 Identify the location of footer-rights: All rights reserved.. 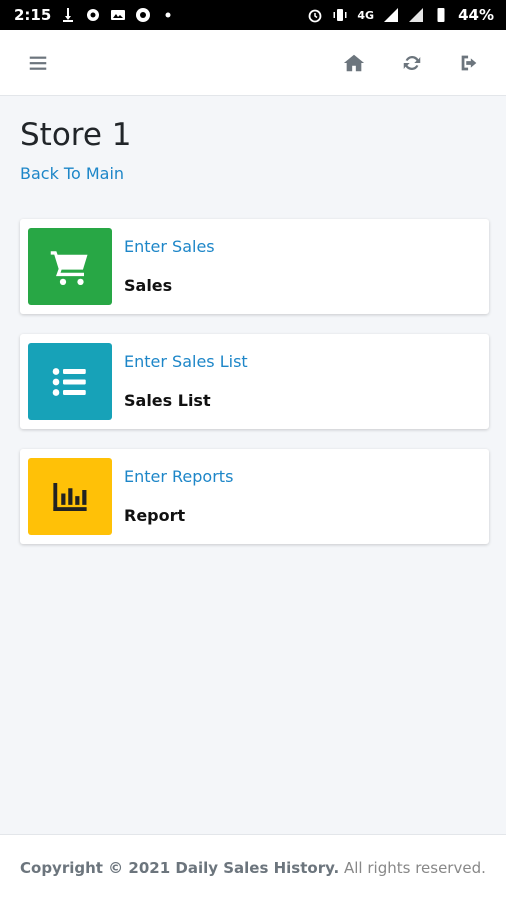
(415, 867).